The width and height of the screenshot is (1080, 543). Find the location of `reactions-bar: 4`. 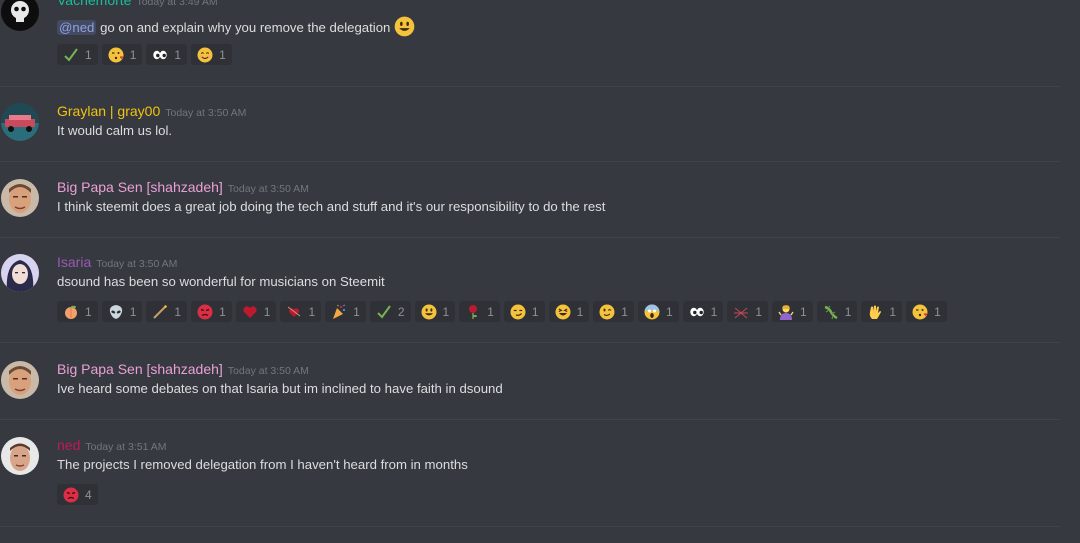

reactions-bar: 4 is located at coordinates (77, 494).